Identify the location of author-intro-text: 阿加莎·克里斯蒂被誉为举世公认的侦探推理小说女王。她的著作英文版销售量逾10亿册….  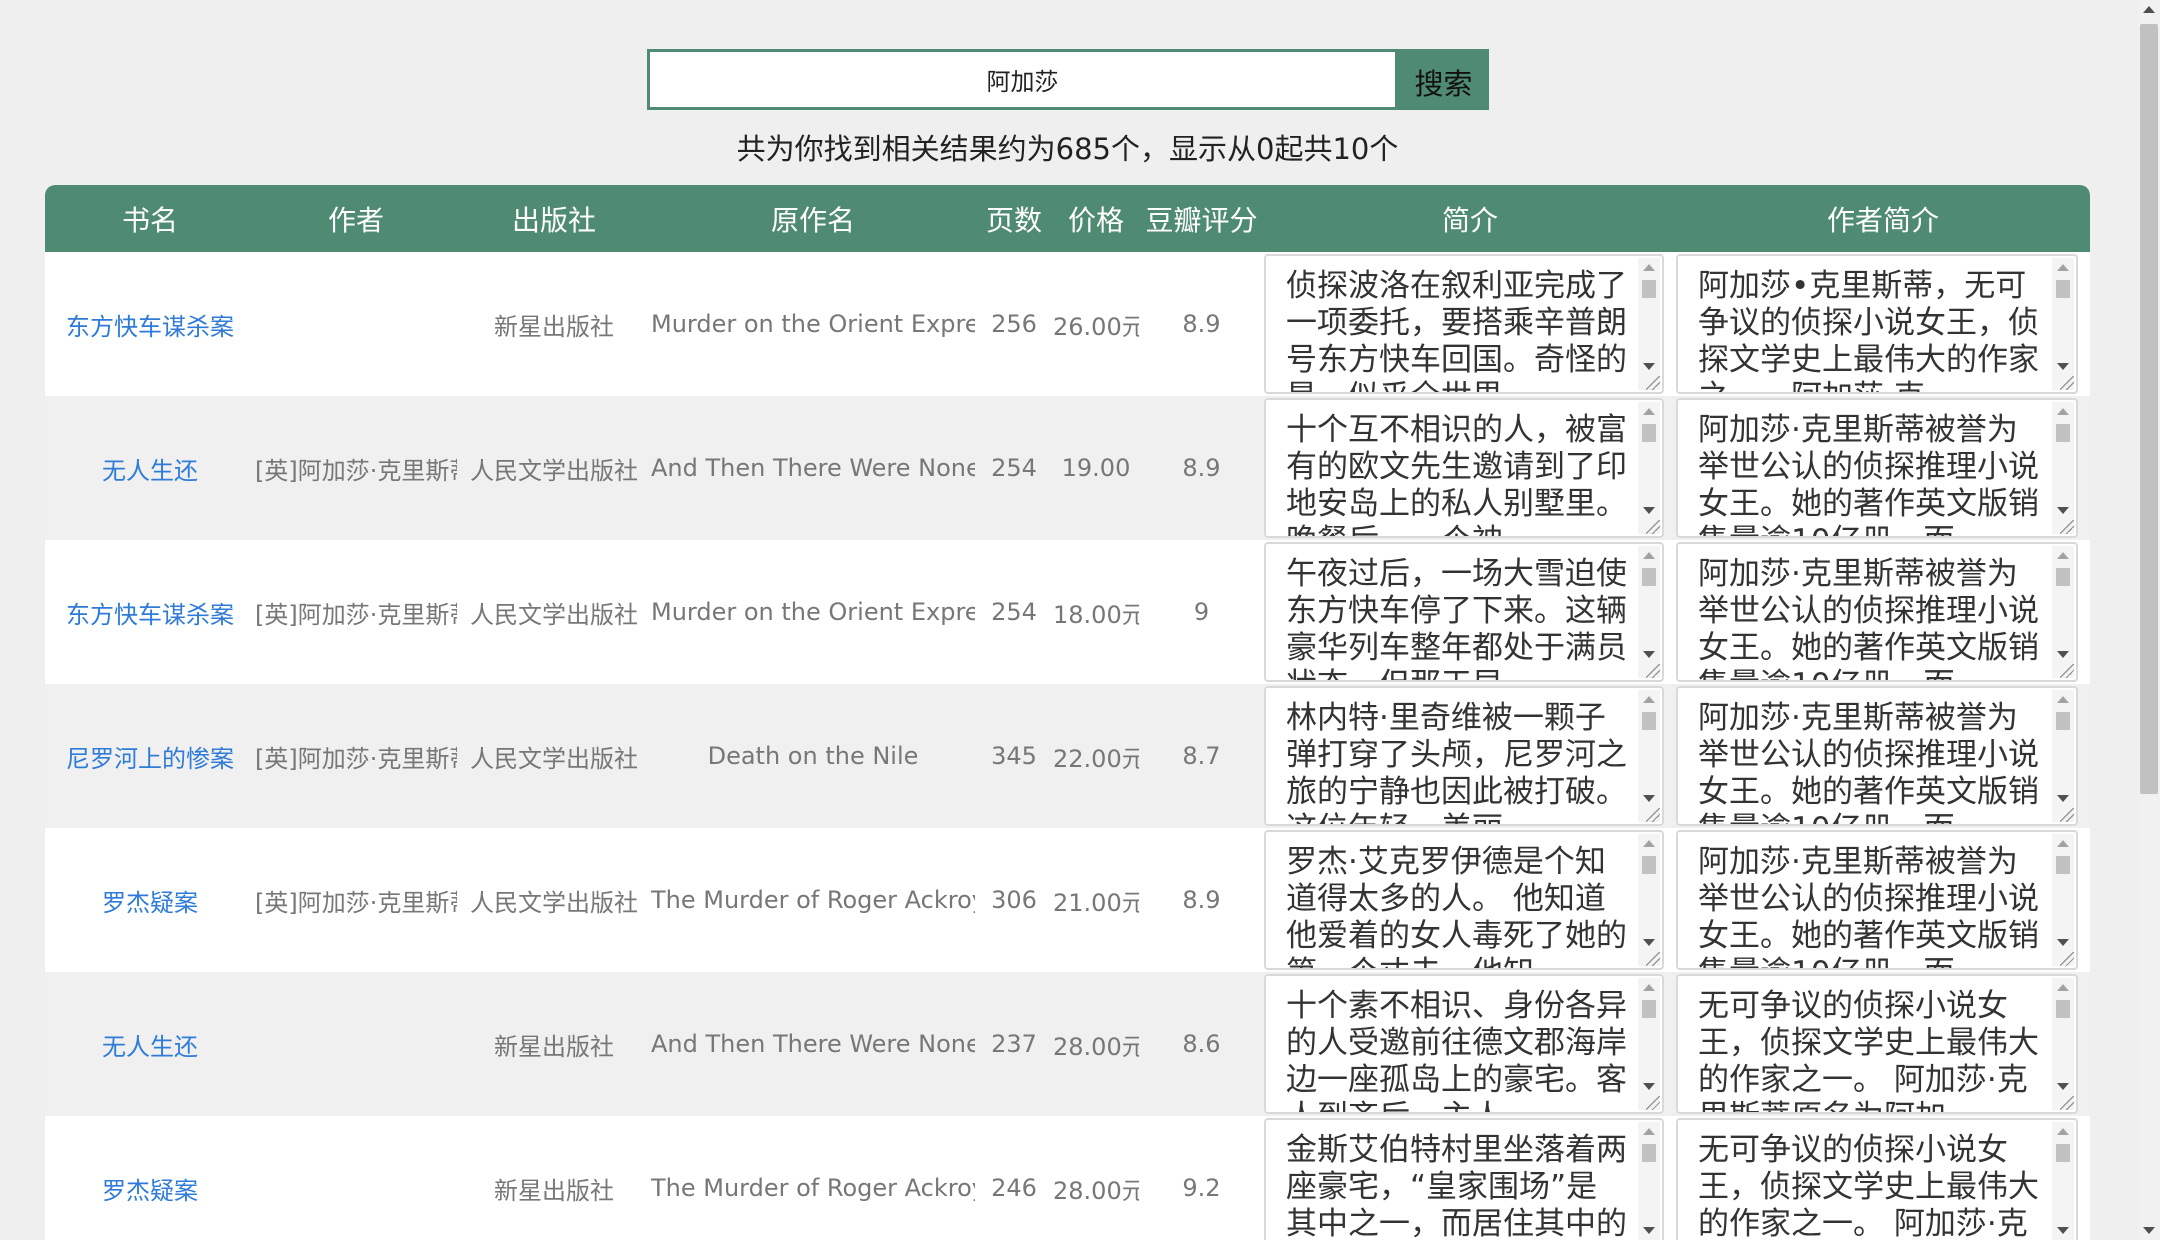
(1868, 474).